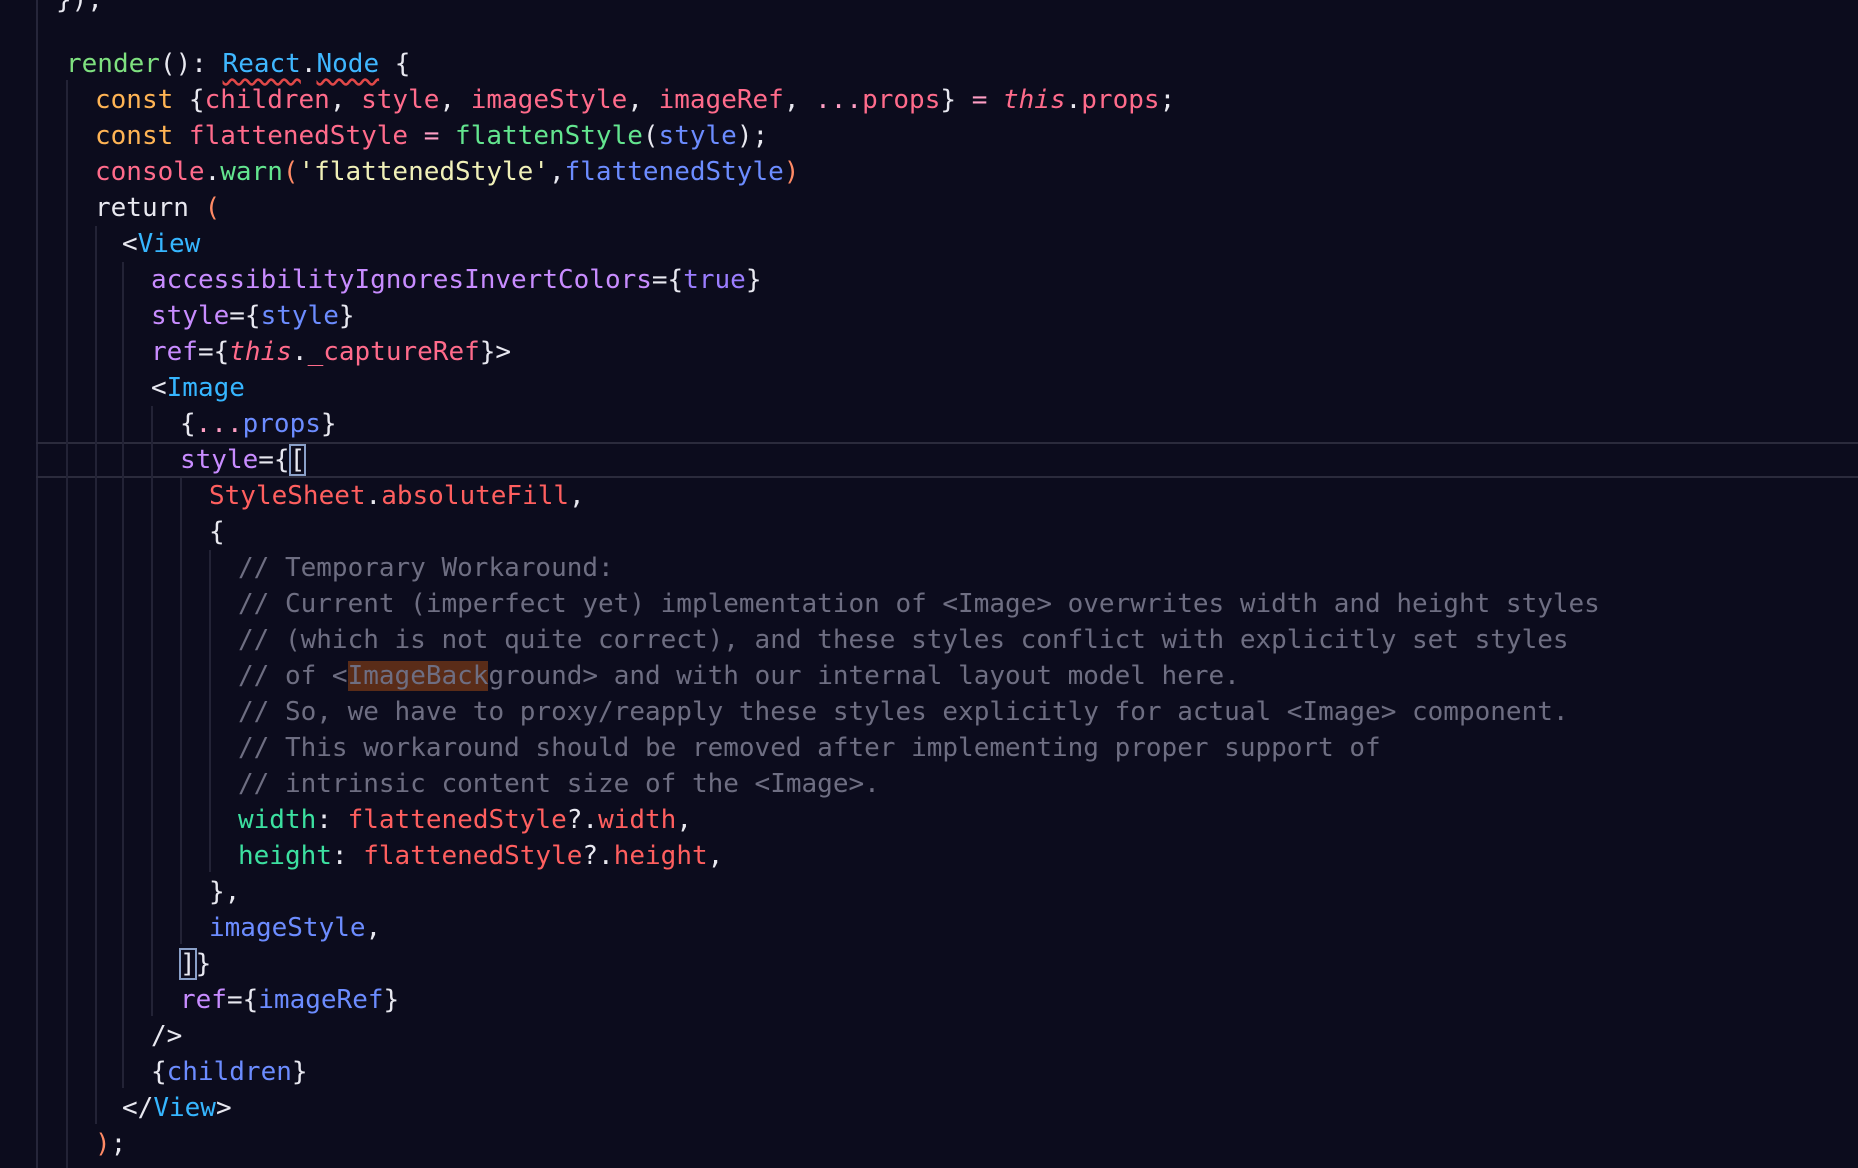 This screenshot has height=1168, width=1858. I want to click on code-token: ;, so click(1167, 100).